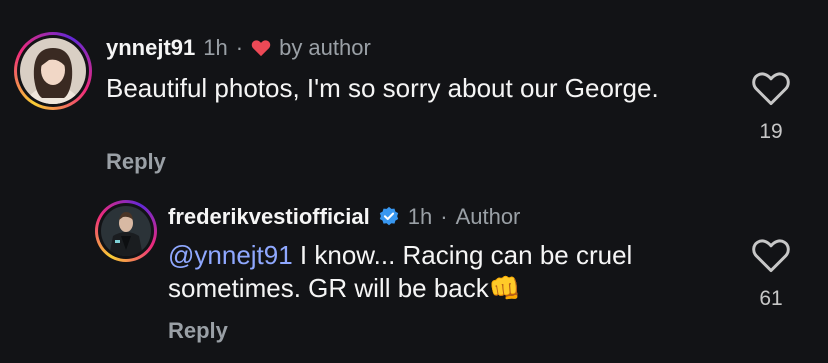 The width and height of the screenshot is (828, 363). What do you see at coordinates (261, 48) in the screenshot?
I see `heart-filled-icon` at bounding box center [261, 48].